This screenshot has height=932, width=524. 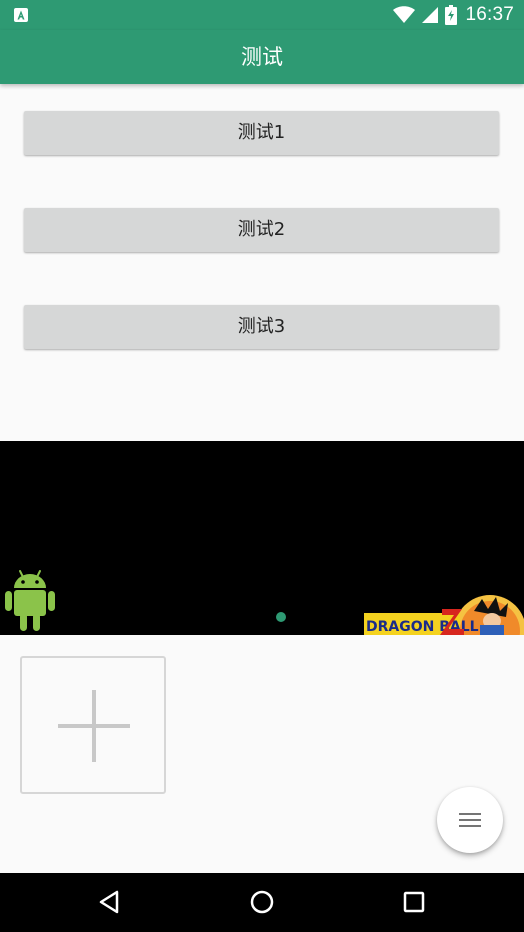 I want to click on page-title: 测试, so click(x=262, y=57).